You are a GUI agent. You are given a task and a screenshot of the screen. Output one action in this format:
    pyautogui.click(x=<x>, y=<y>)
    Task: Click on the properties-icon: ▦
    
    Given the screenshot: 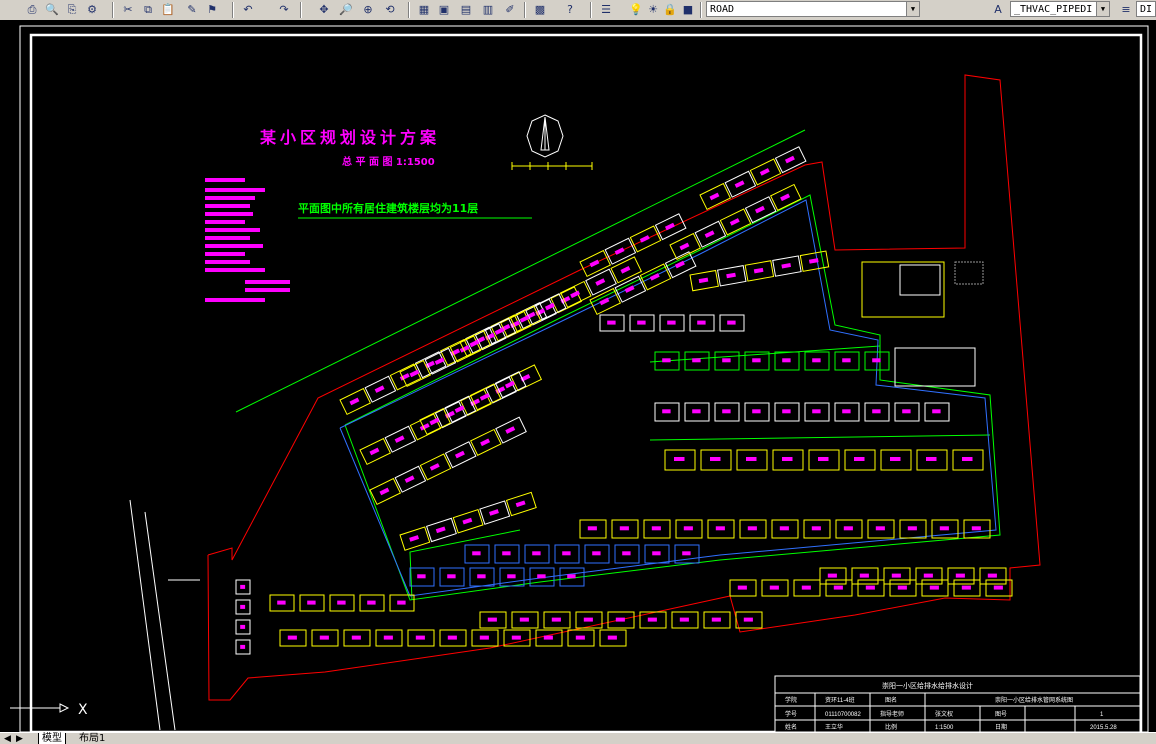 What is the action you would take?
    pyautogui.click(x=424, y=10)
    